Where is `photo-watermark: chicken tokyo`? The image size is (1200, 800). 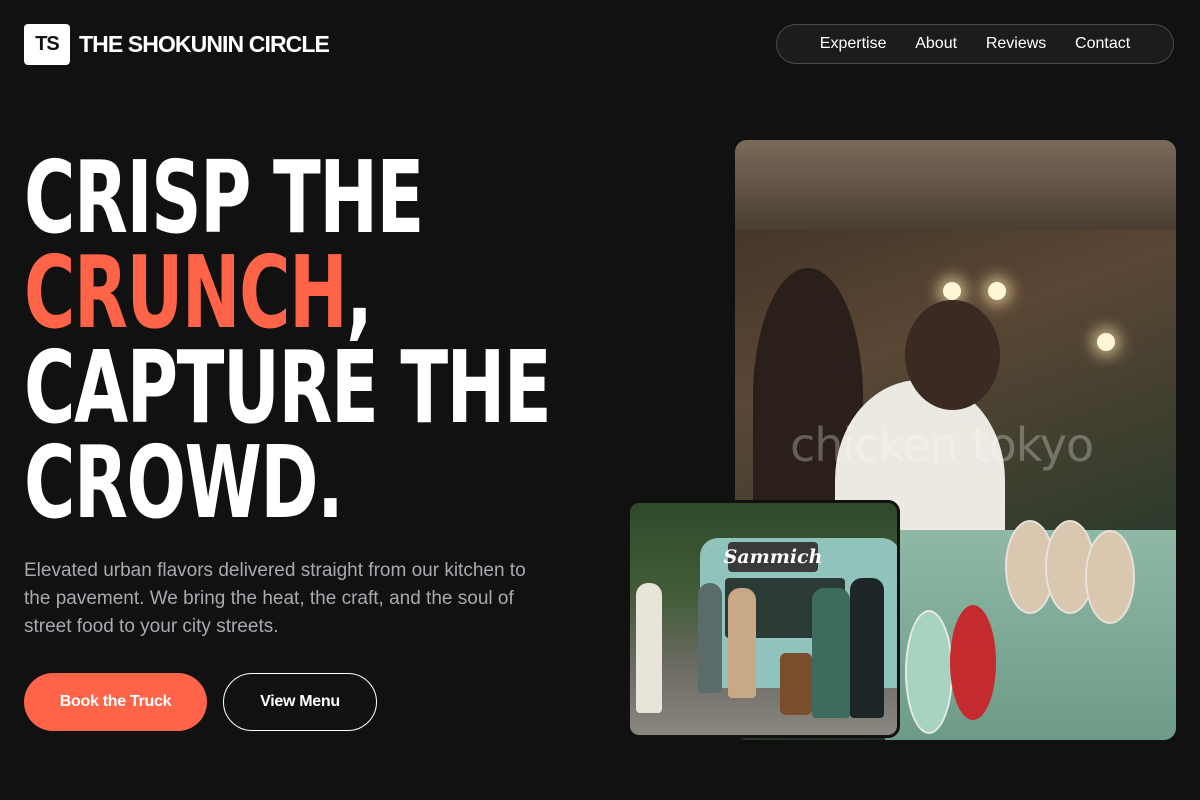 photo-watermark: chicken tokyo is located at coordinates (942, 445).